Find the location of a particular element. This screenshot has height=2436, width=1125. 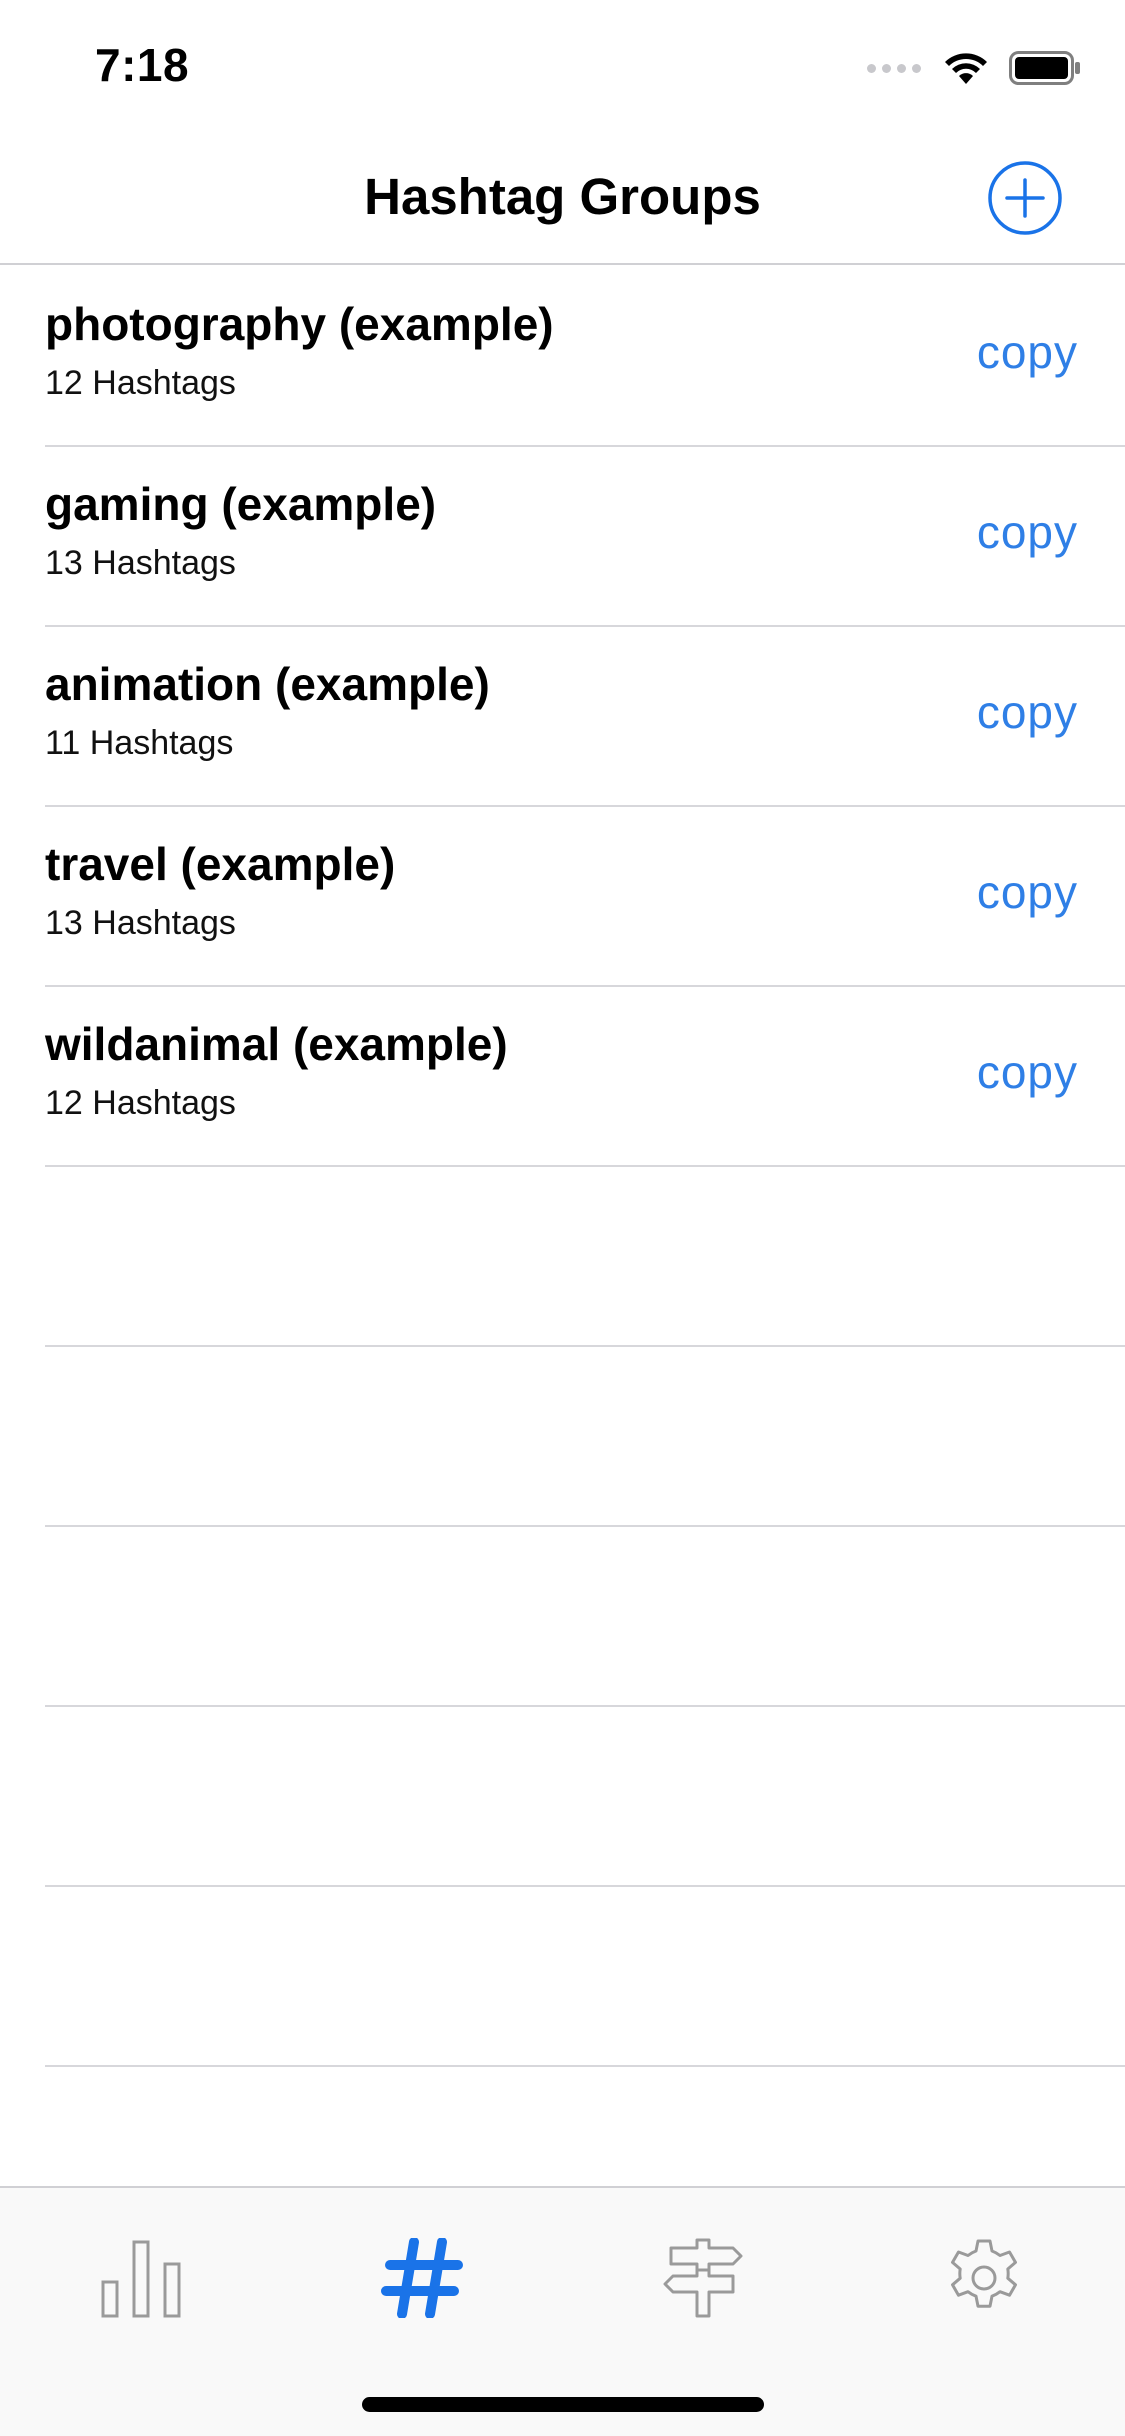

tab-settings is located at coordinates (984, 2278).